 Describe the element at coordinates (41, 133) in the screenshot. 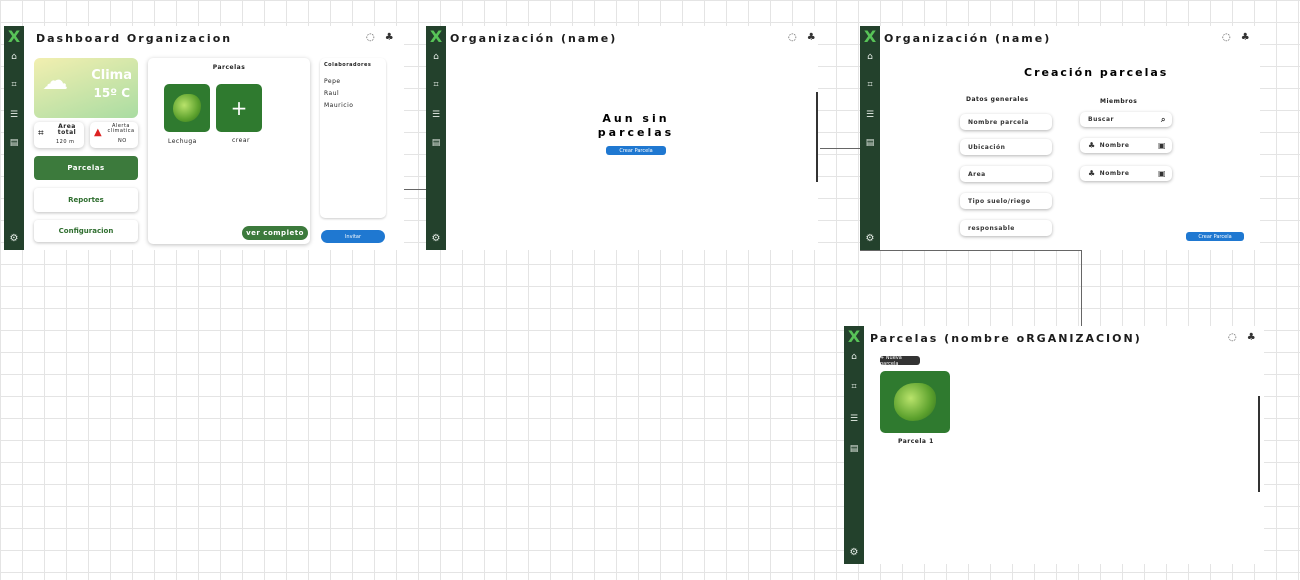

I see `area-icon: ⌗` at that location.